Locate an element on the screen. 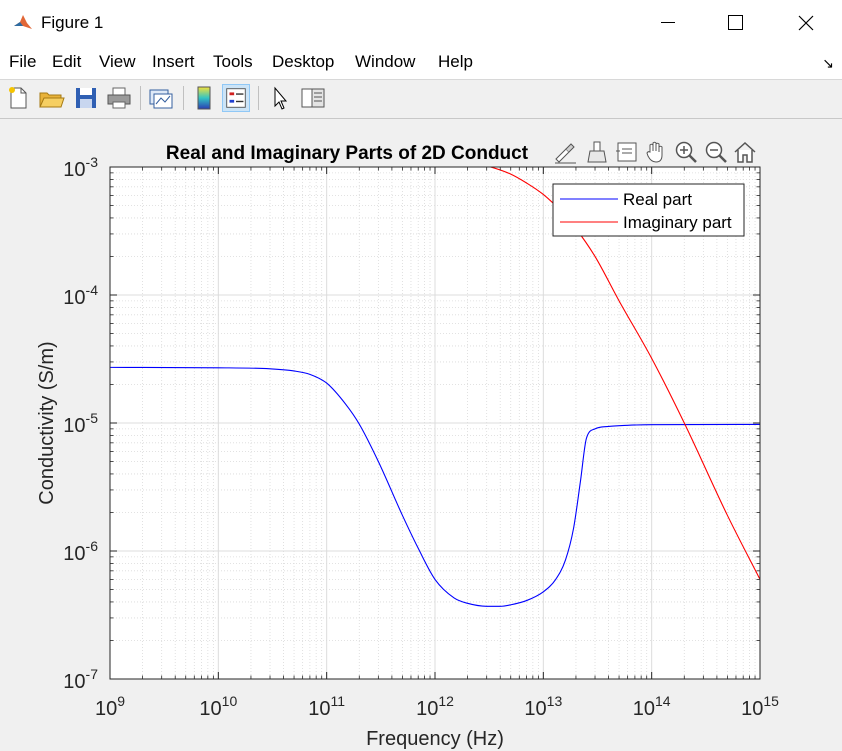  y-tick-label: 10-5 is located at coordinates (80, 423).